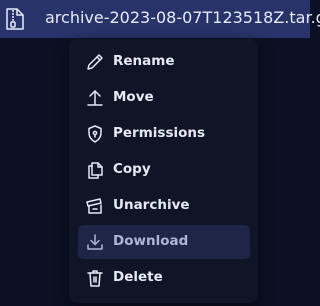 The height and width of the screenshot is (306, 320). I want to click on arrow-up-icon, so click(95, 98).